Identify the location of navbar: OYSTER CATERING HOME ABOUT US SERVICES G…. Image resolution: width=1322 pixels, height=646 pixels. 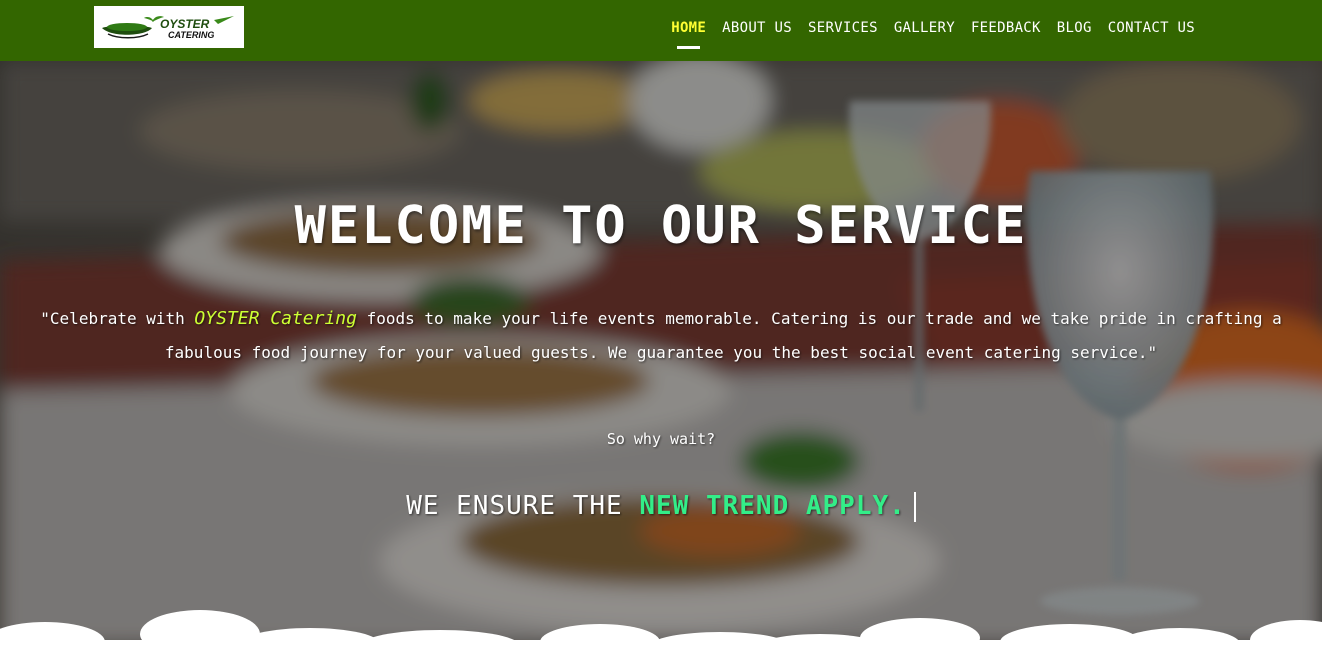
(661, 30).